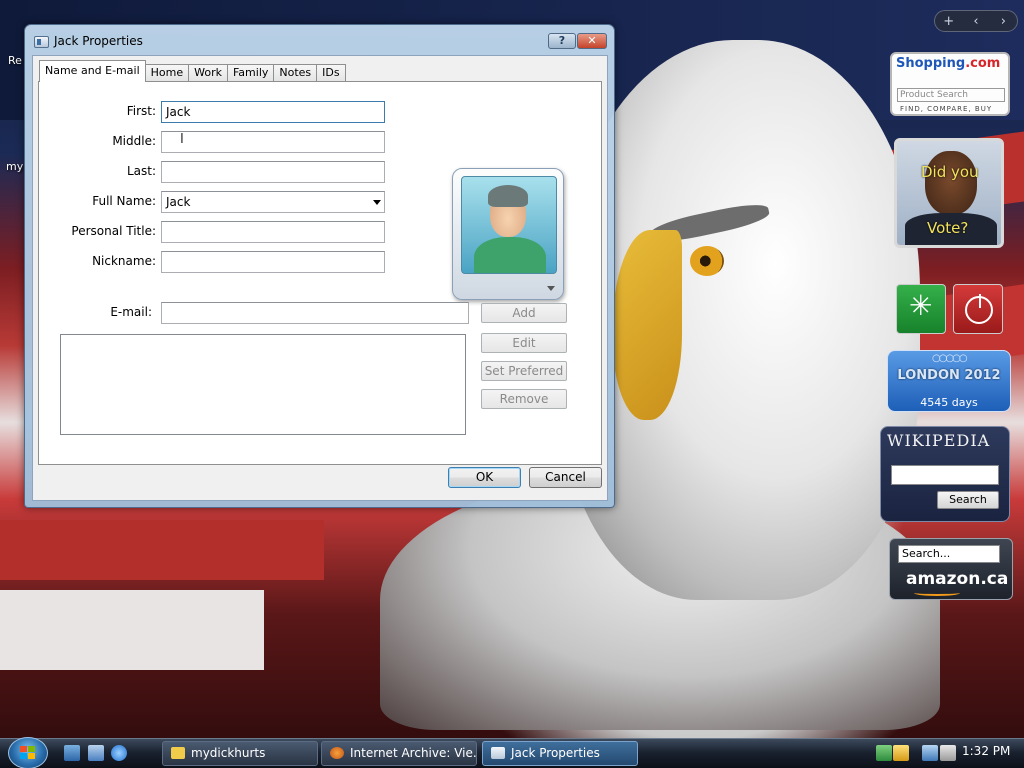 The image size is (1024, 768). What do you see at coordinates (92, 71) in the screenshot?
I see `tab-name-and-email: Name and E-mail` at bounding box center [92, 71].